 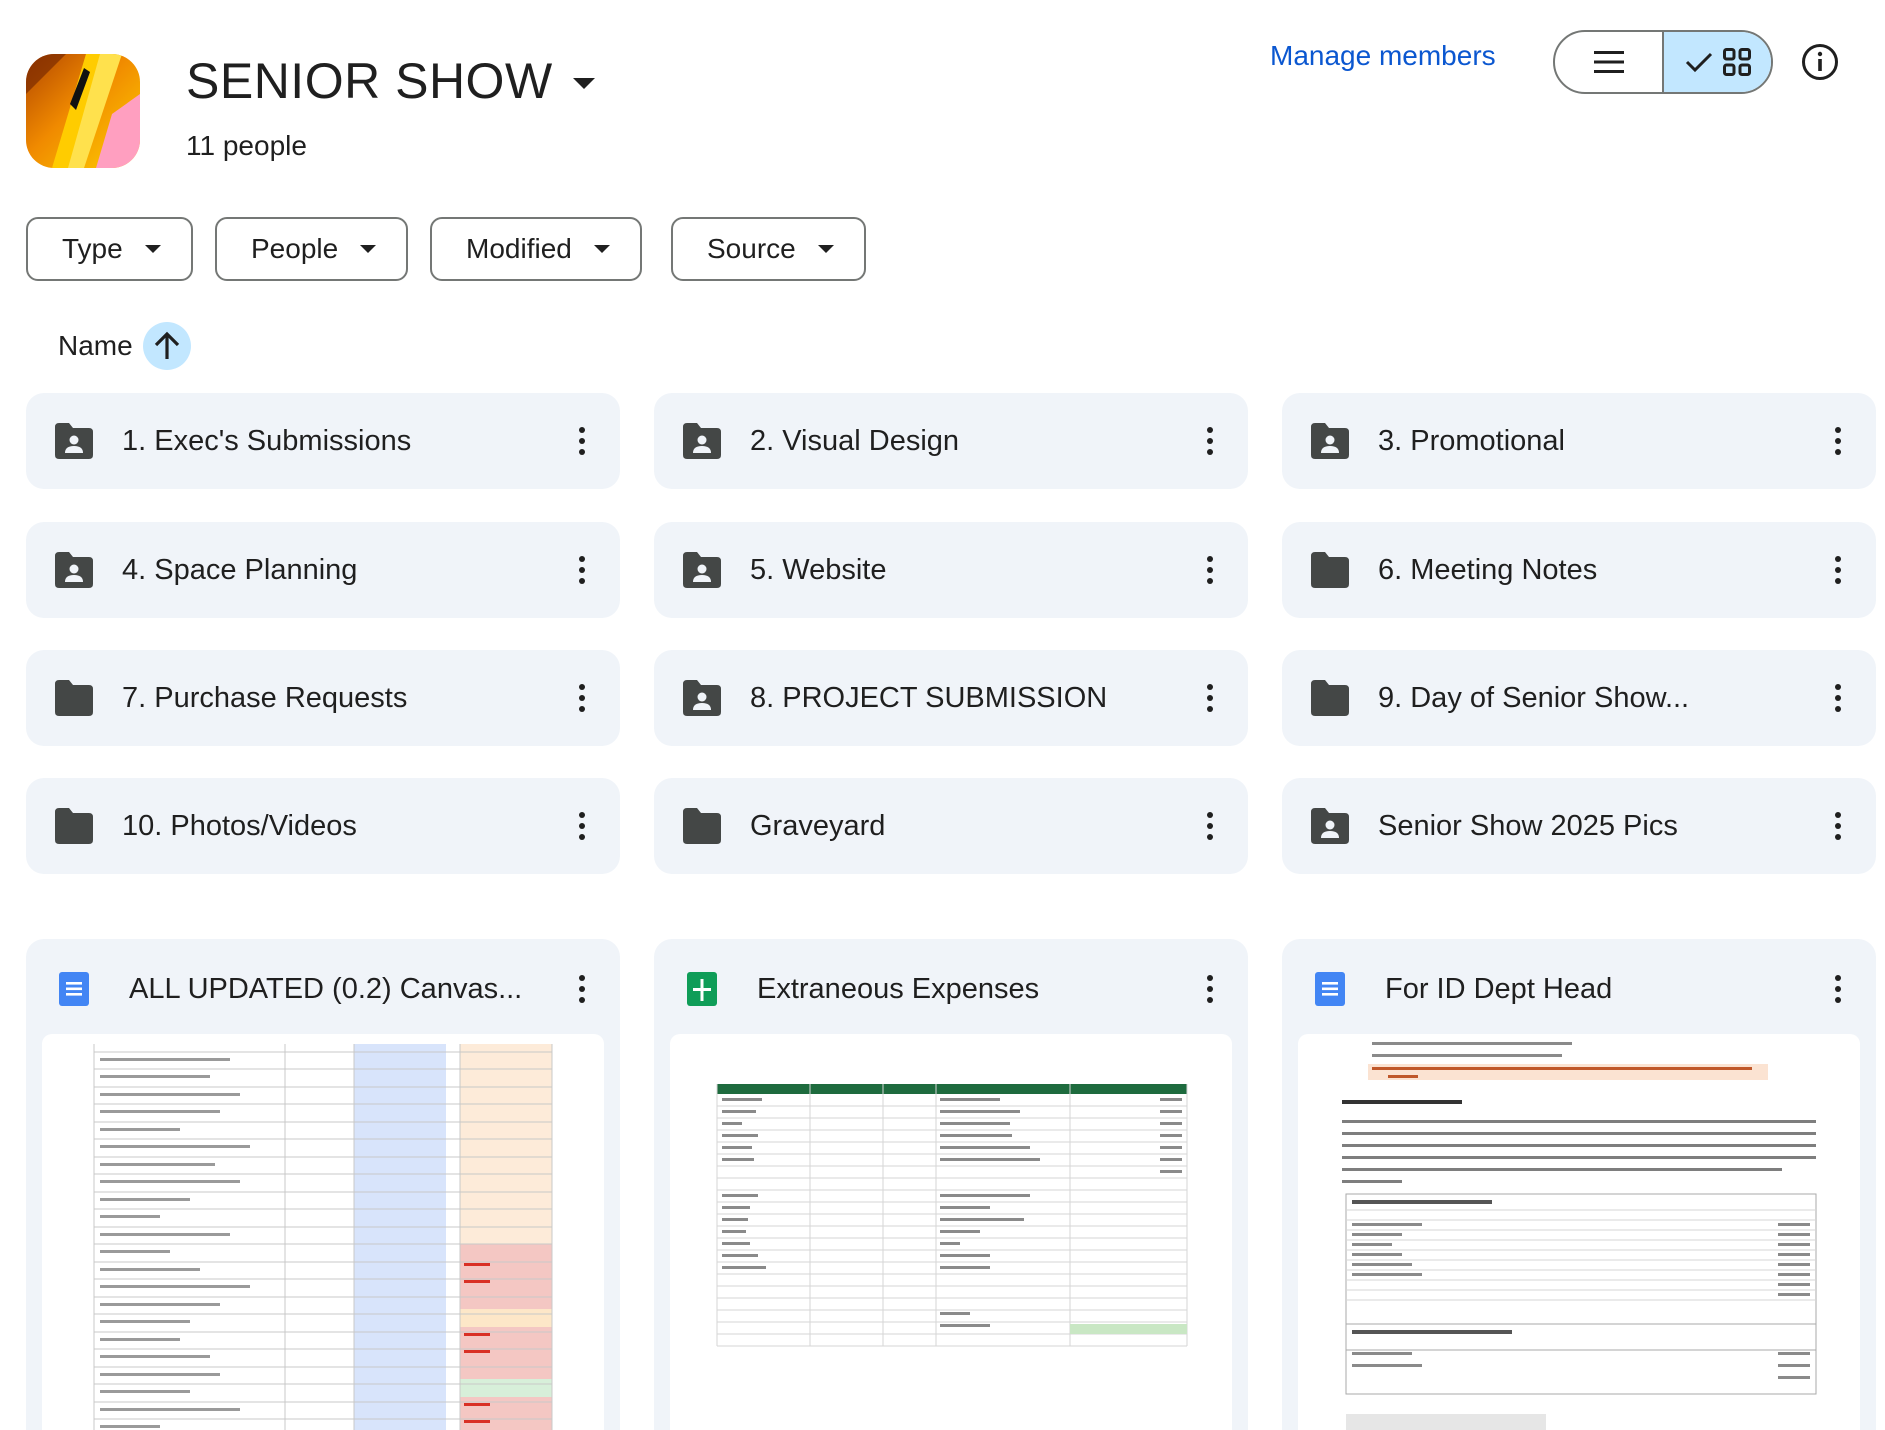 What do you see at coordinates (818, 825) in the screenshot?
I see `folder-name: Graveyard` at bounding box center [818, 825].